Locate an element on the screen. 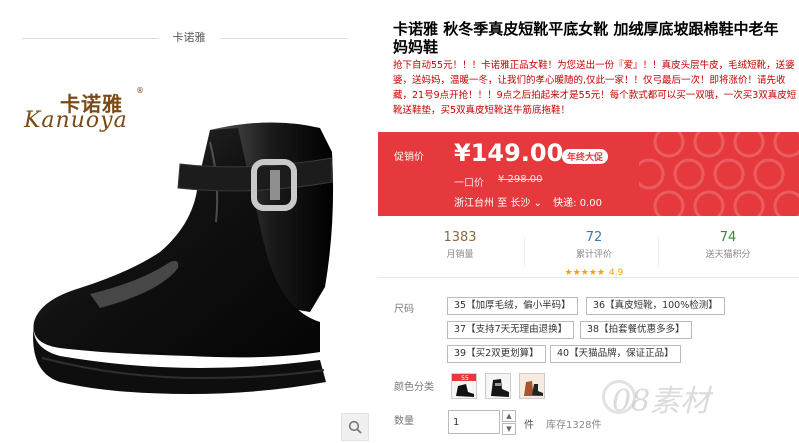  price-panel-pattern is located at coordinates (719, 174).